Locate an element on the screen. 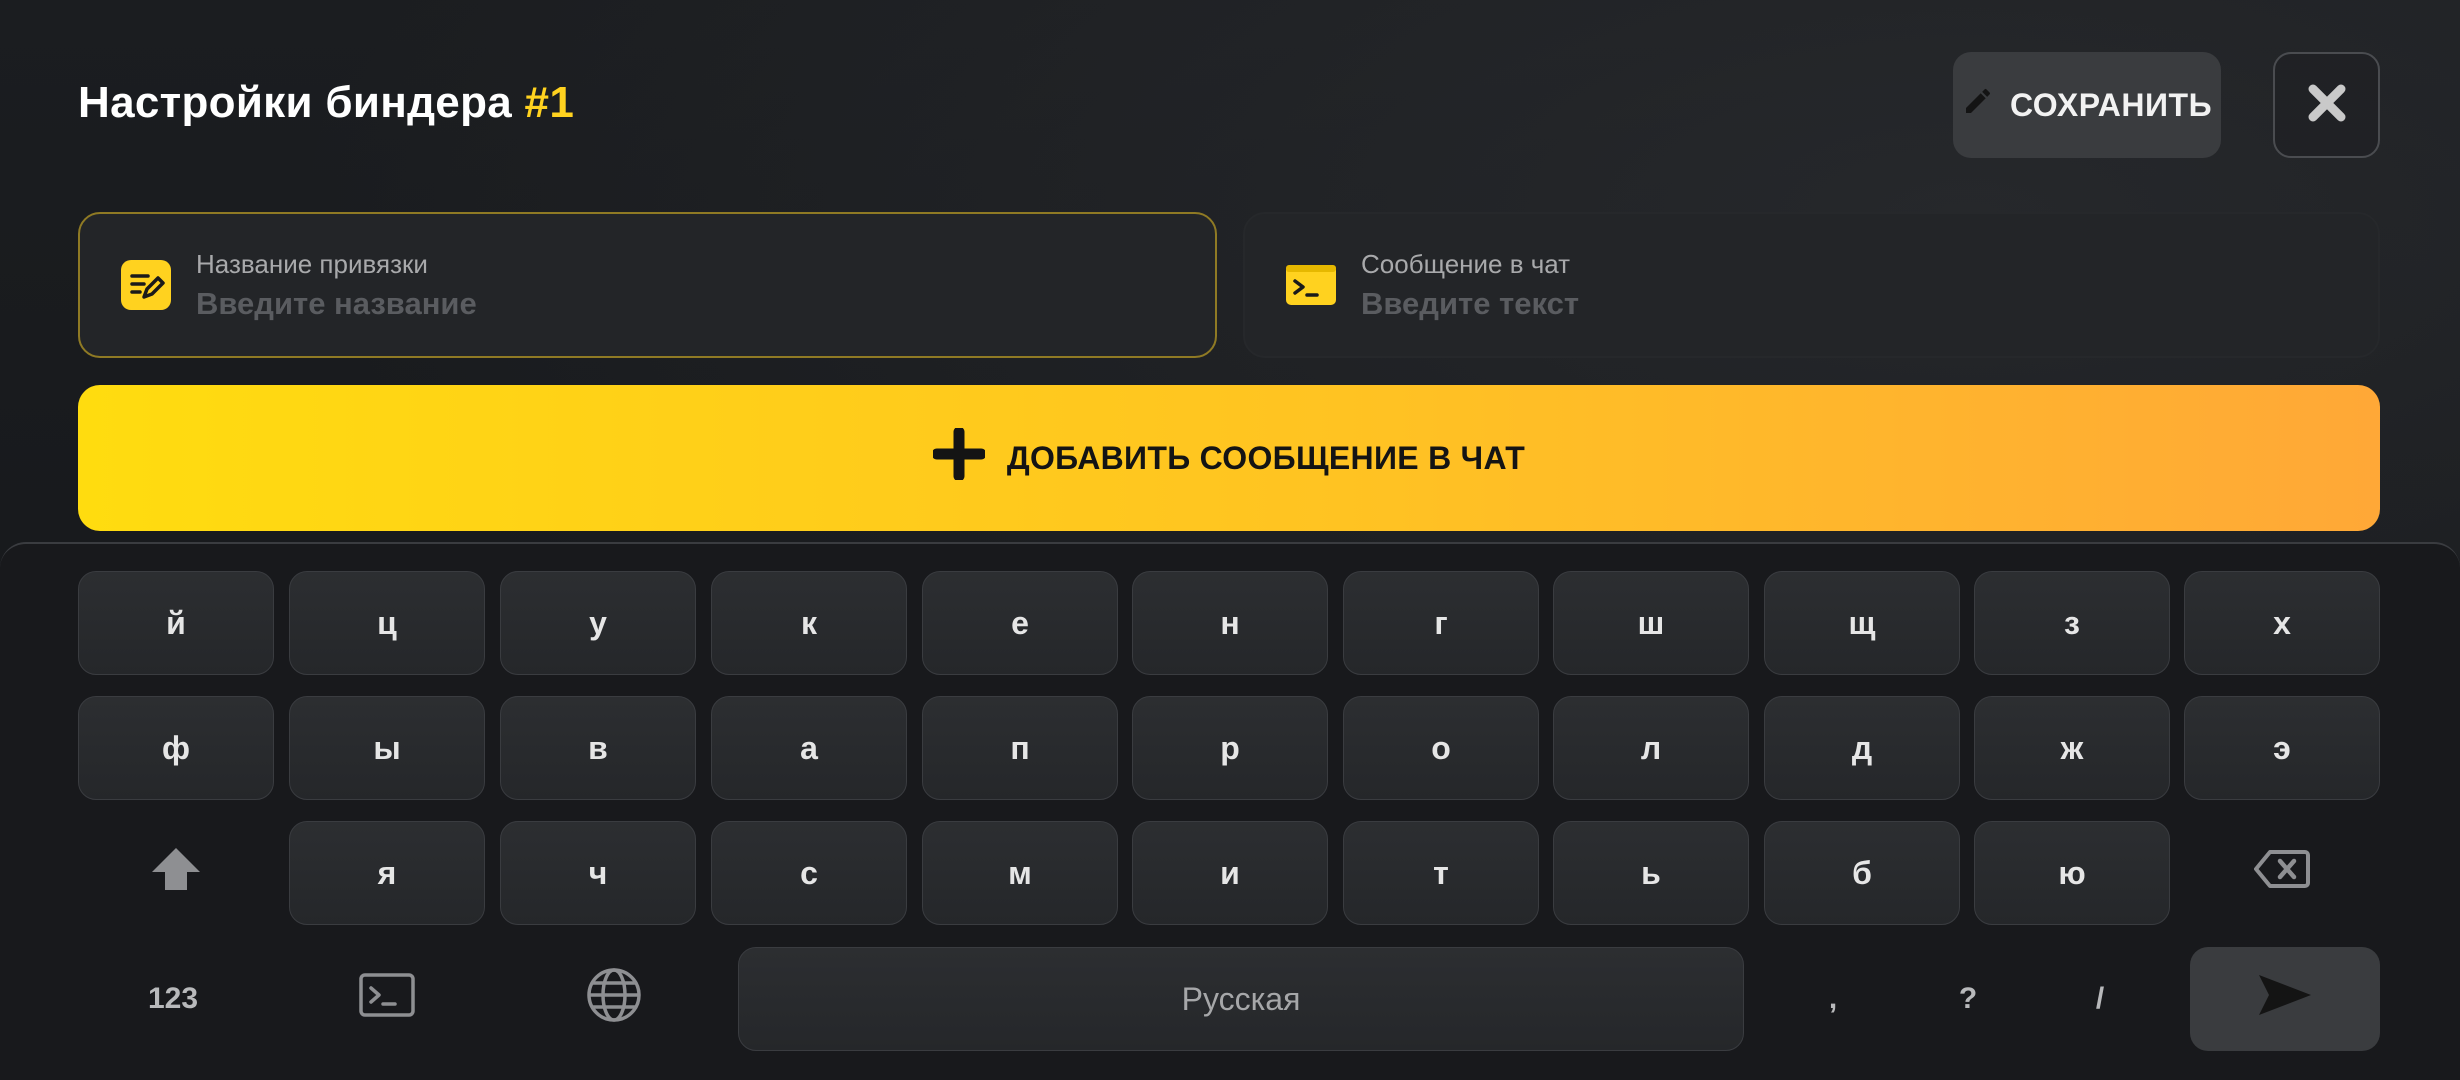 The width and height of the screenshot is (2460, 1080). key: г is located at coordinates (1441, 623).